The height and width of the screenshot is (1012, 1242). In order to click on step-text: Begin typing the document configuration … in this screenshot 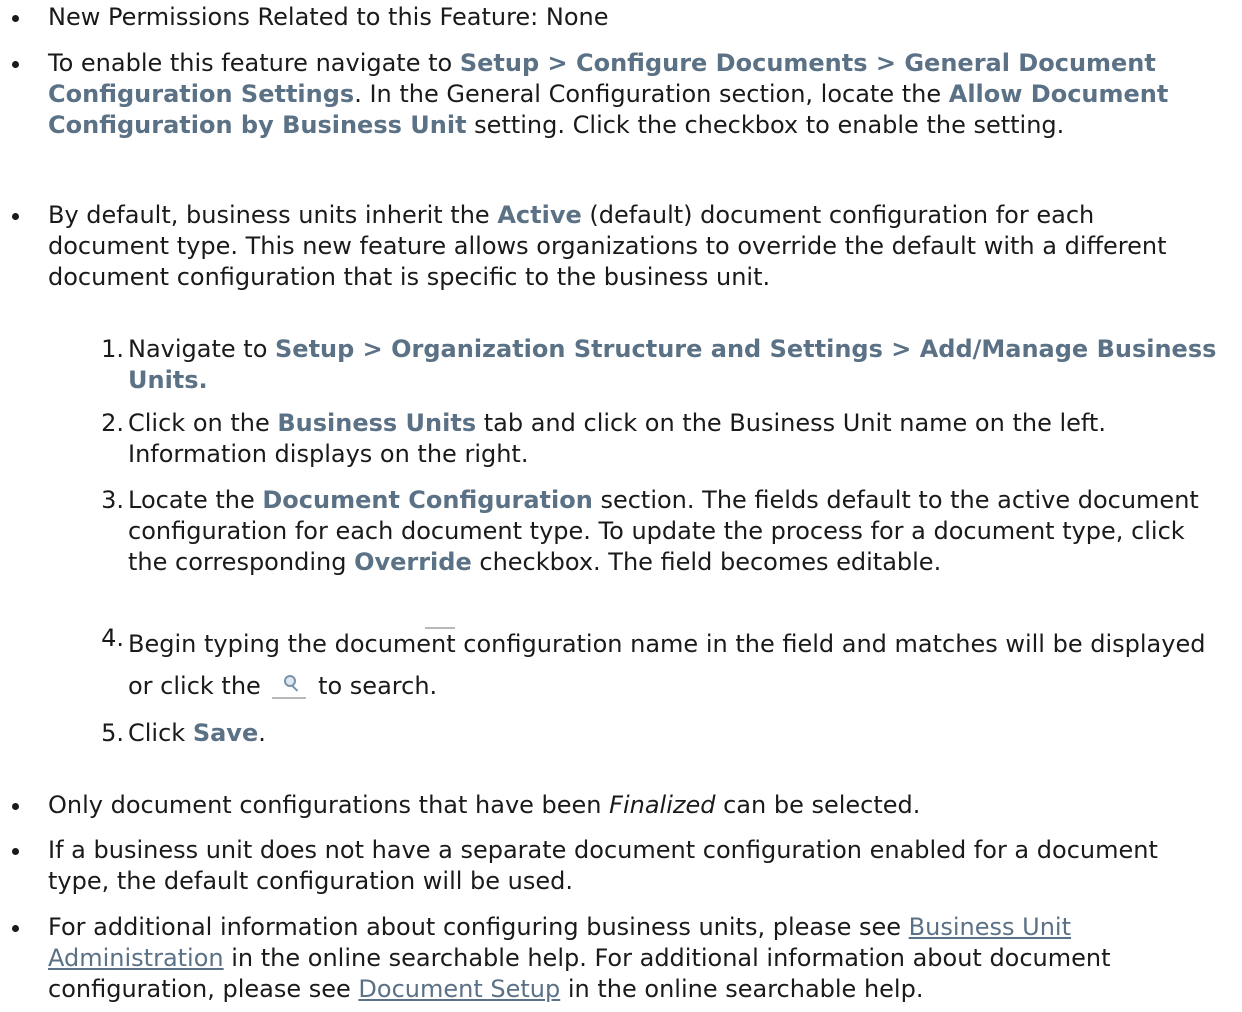, I will do `click(673, 665)`.